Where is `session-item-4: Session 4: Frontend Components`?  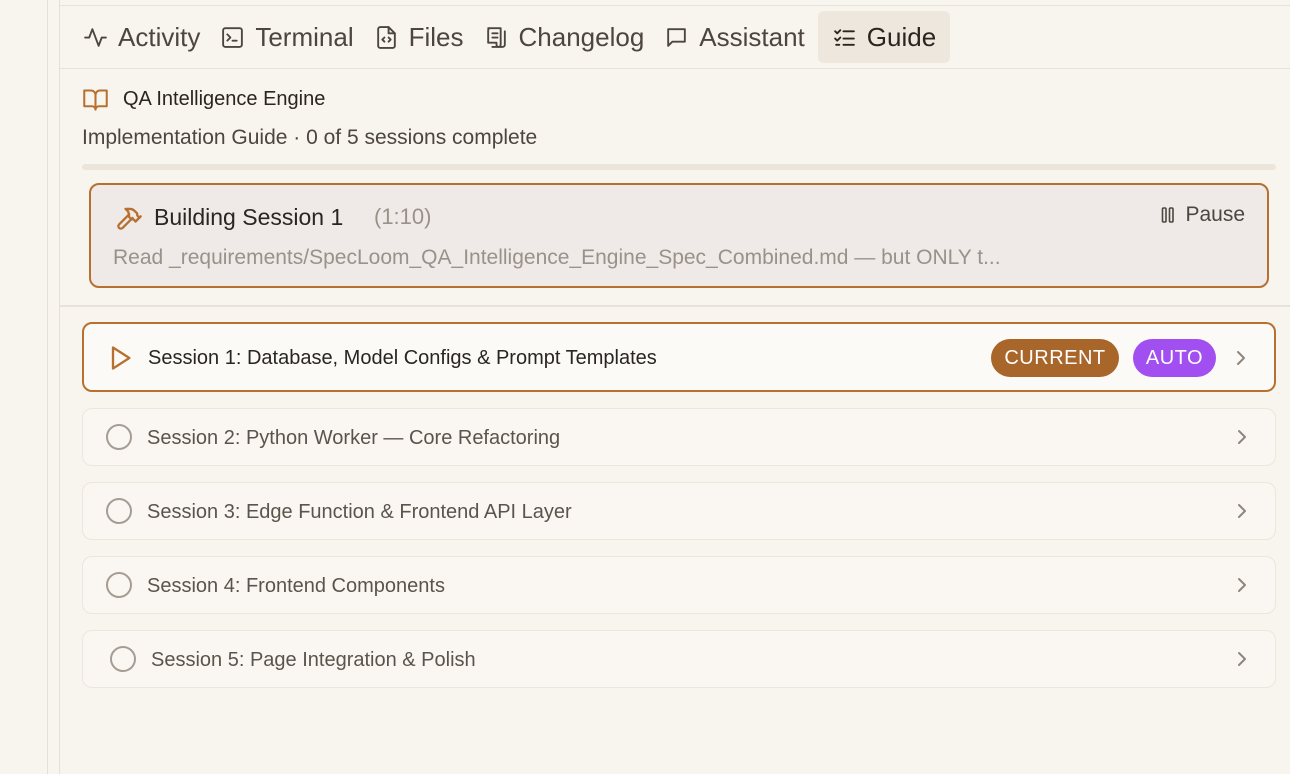
session-item-4: Session 4: Frontend Components is located at coordinates (679, 585).